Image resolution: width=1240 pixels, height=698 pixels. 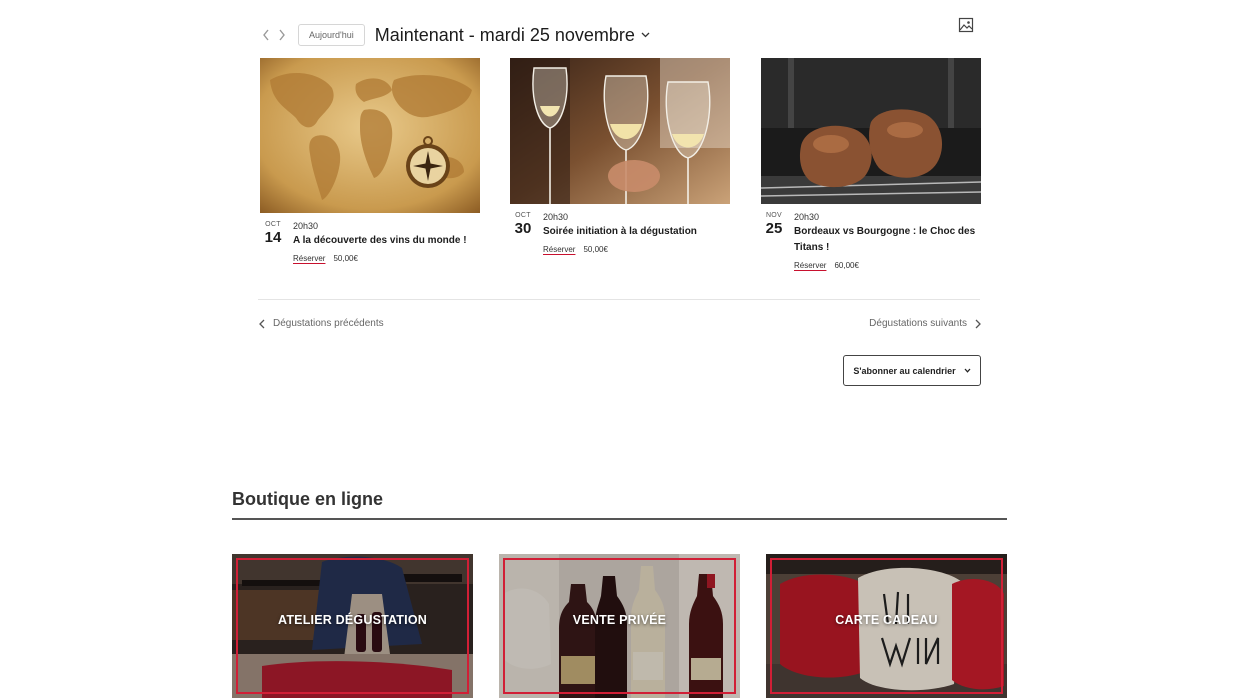 I want to click on subscribe-calendar-label: S'abonner au calendrier, so click(x=904, y=370).